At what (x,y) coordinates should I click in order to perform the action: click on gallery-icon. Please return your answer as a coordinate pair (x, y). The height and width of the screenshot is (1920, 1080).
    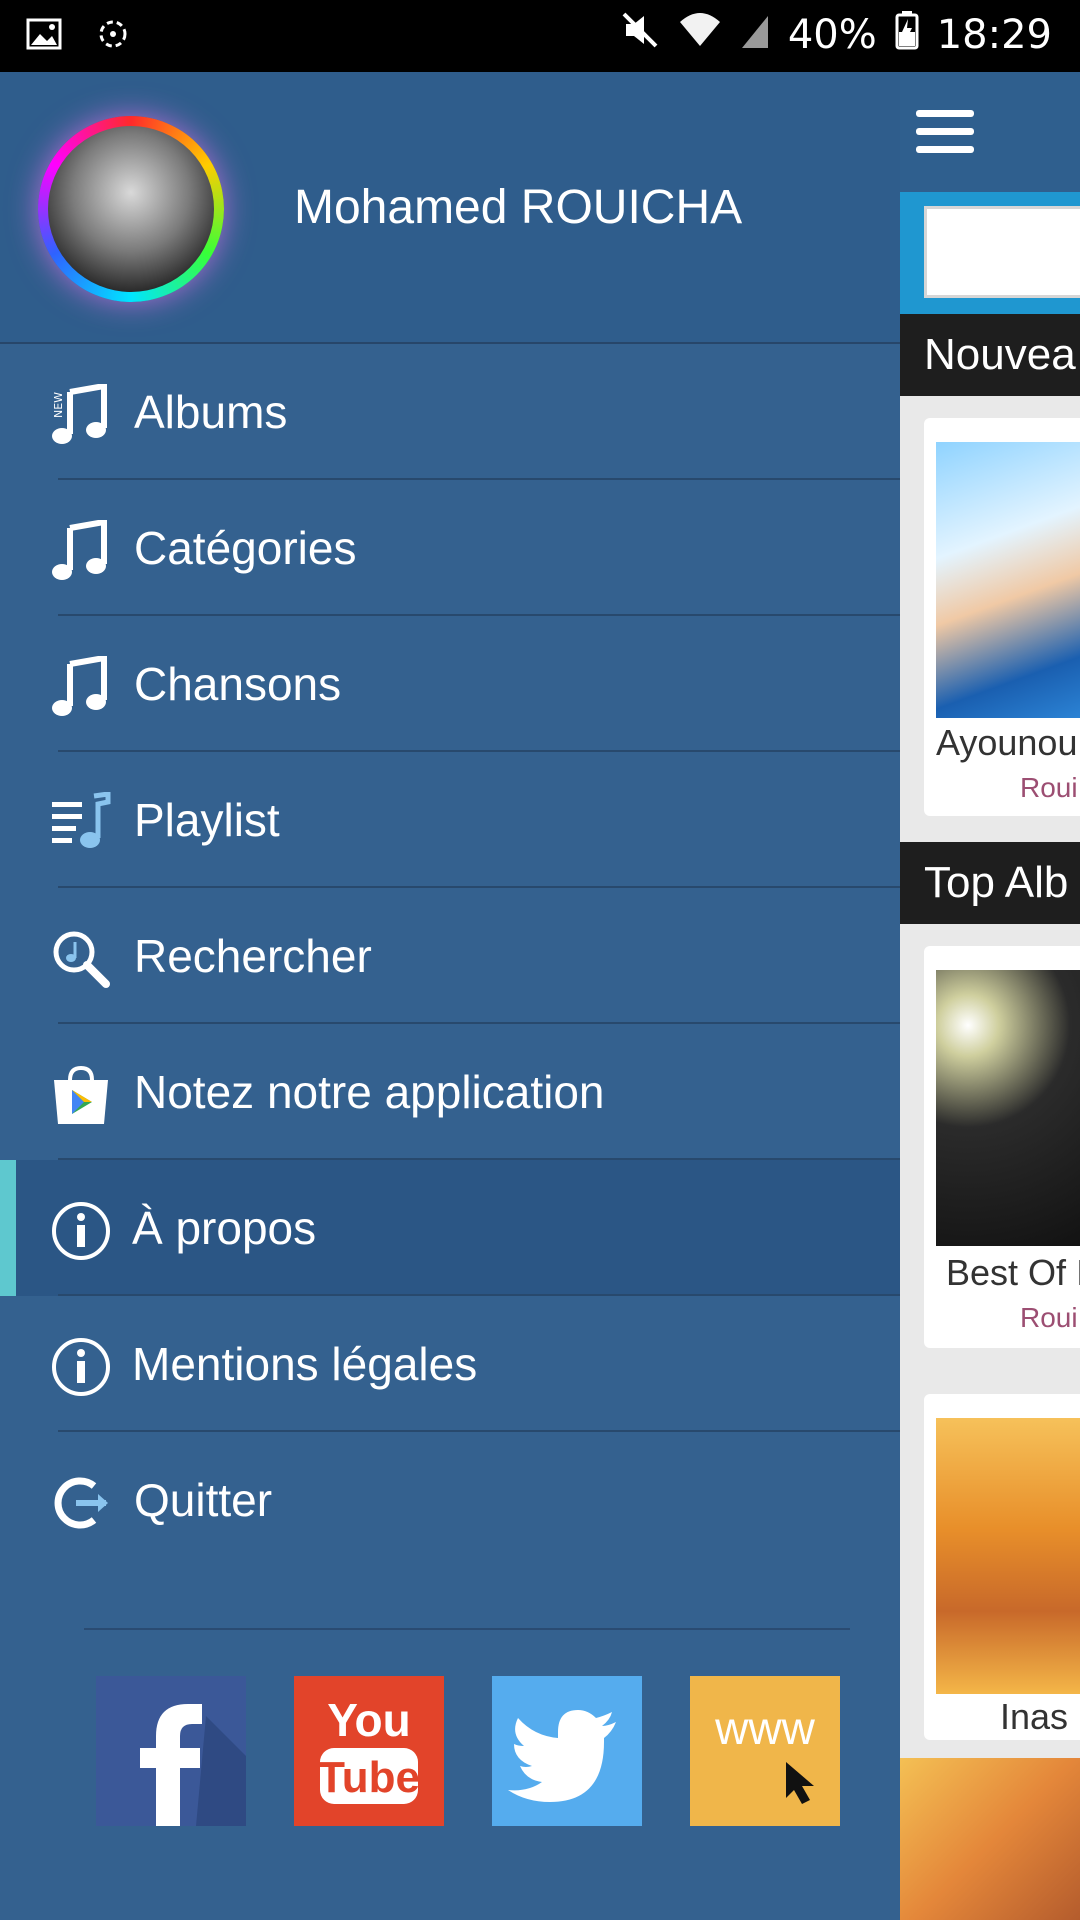
    Looking at the image, I should click on (44, 36).